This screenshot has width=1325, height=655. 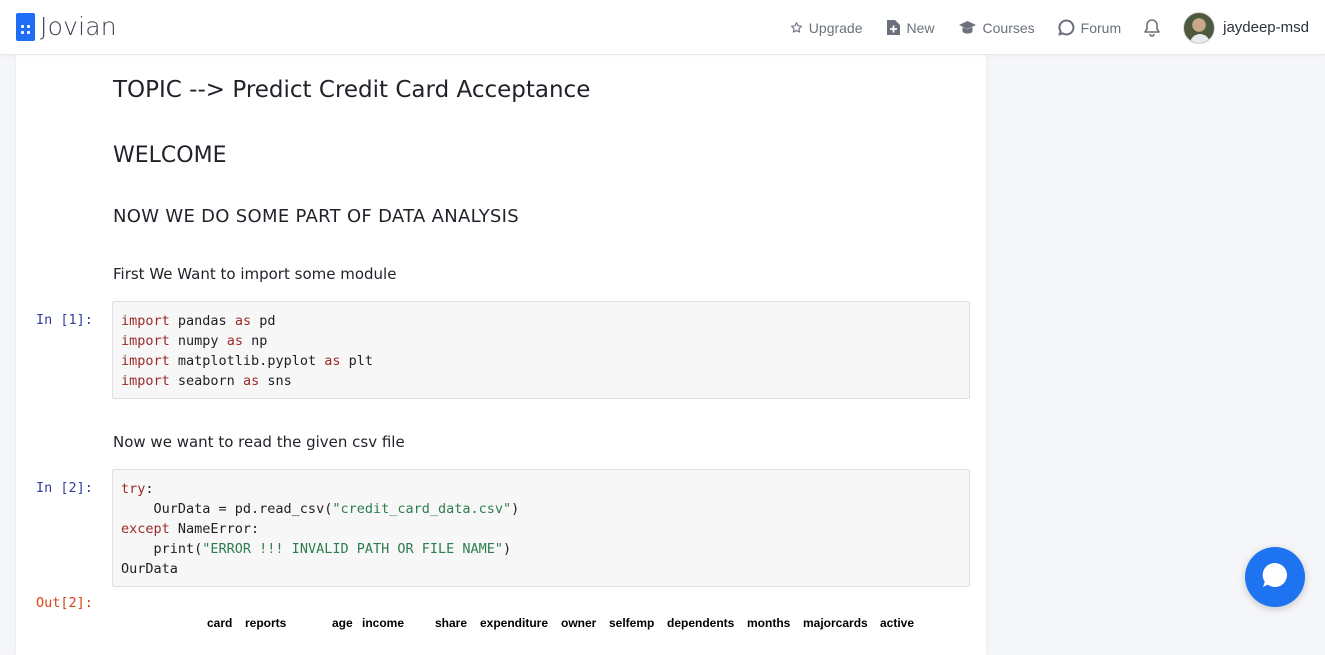 What do you see at coordinates (1152, 27) in the screenshot?
I see `notification-bell-icon` at bounding box center [1152, 27].